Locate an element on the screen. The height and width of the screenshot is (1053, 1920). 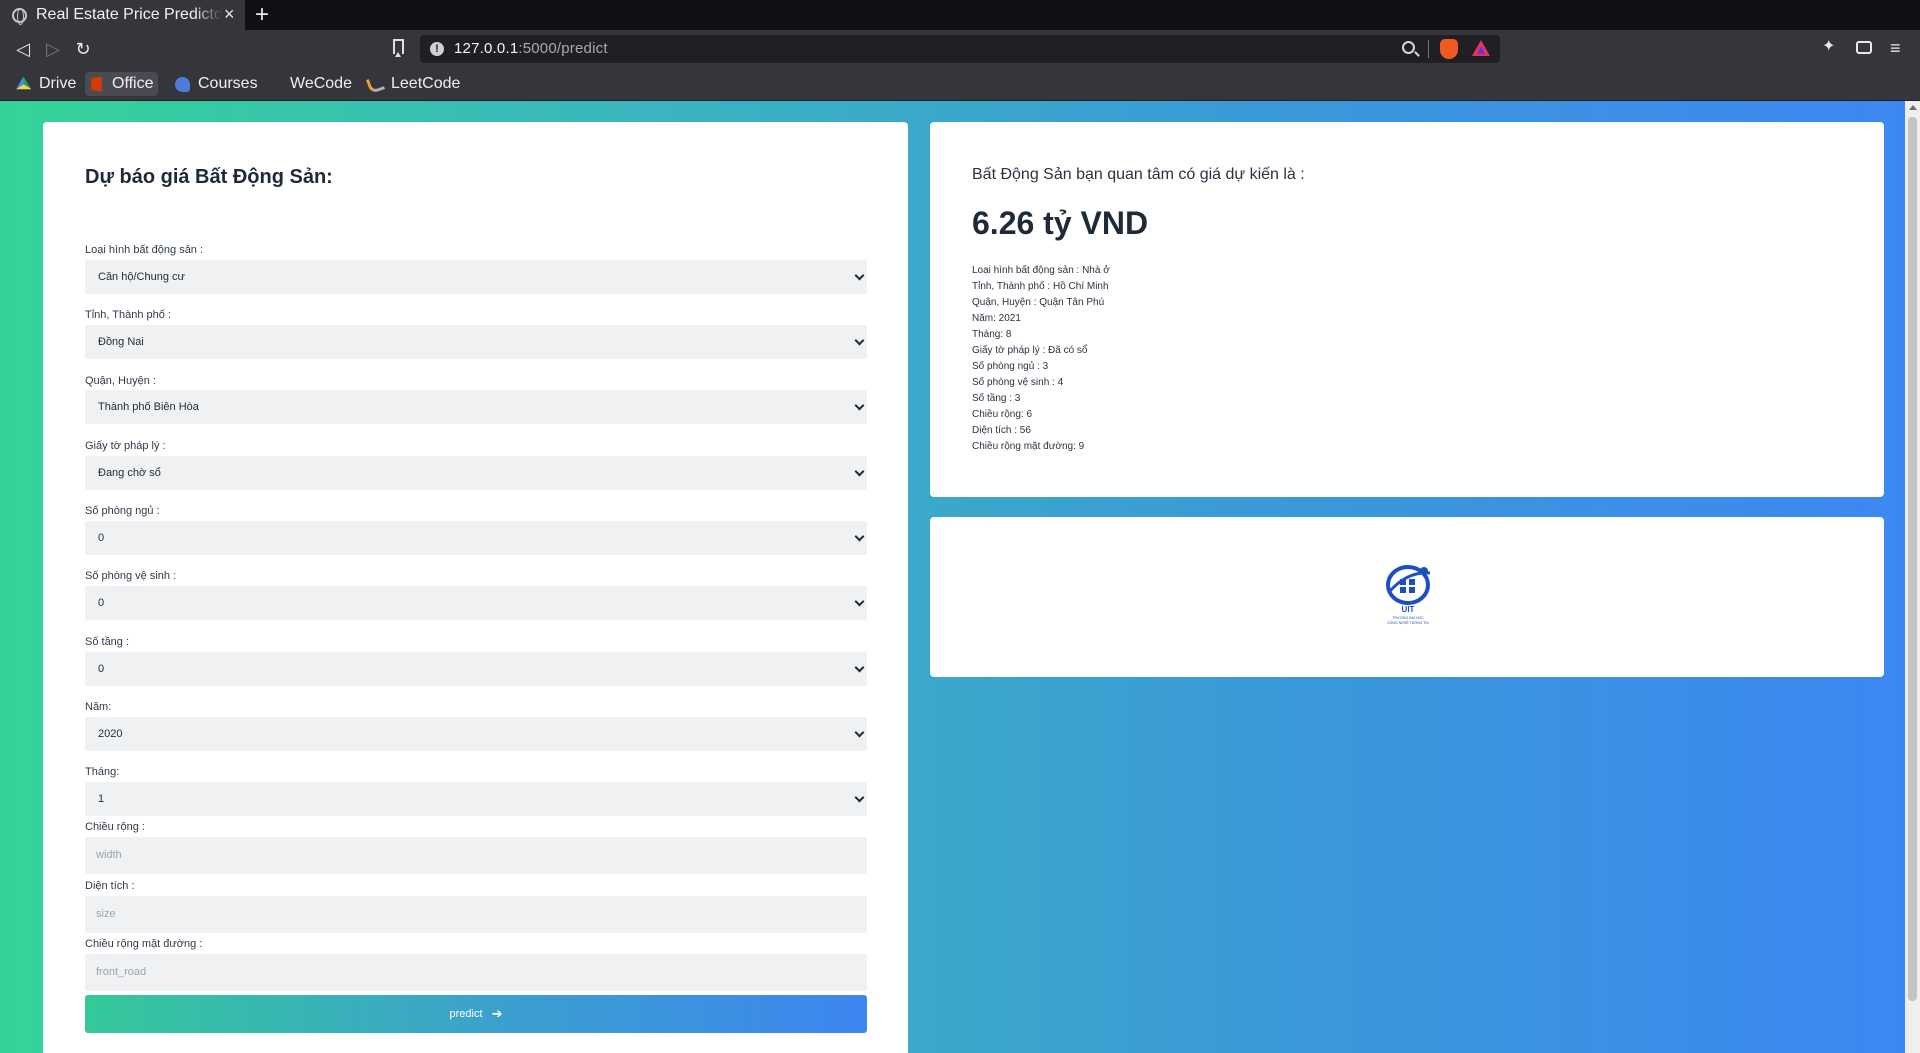
zoom-icon is located at coordinates (1408, 47).